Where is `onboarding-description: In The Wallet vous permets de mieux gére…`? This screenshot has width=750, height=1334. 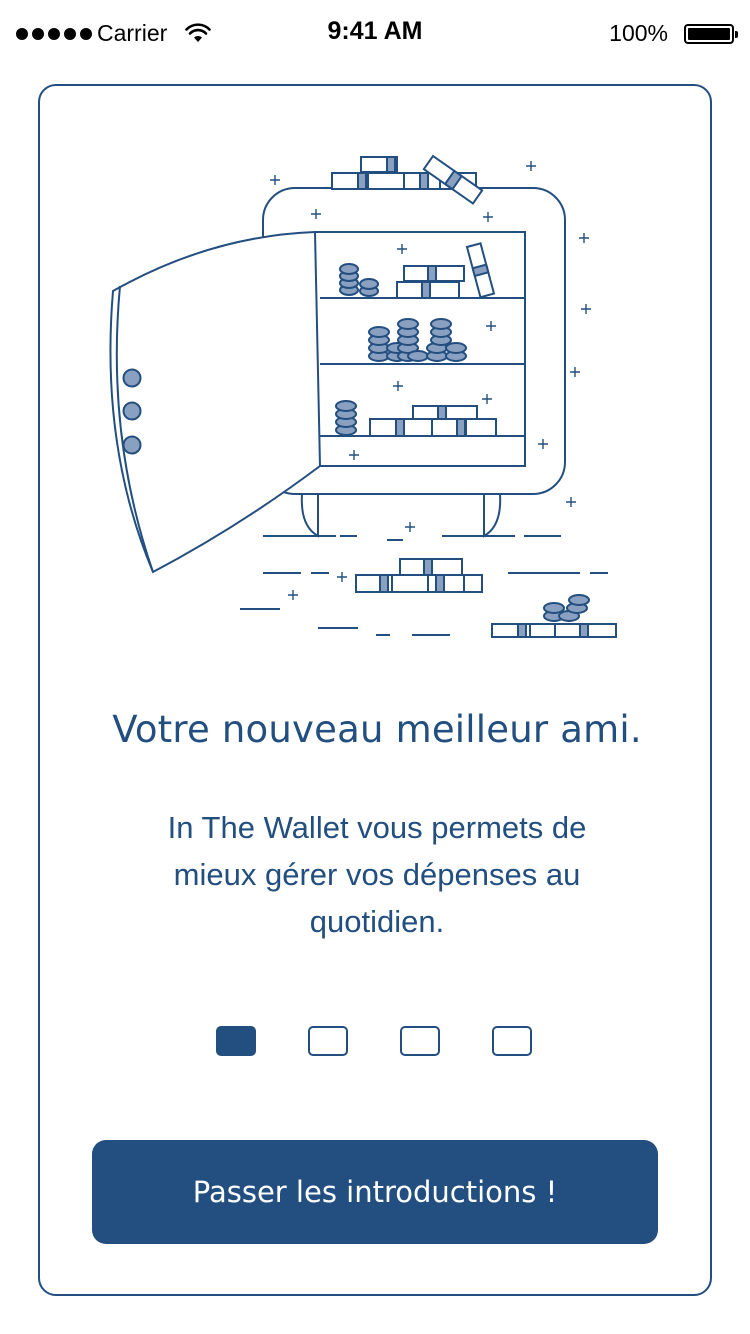 onboarding-description: In The Wallet vous permets de mieux gére… is located at coordinates (377, 874).